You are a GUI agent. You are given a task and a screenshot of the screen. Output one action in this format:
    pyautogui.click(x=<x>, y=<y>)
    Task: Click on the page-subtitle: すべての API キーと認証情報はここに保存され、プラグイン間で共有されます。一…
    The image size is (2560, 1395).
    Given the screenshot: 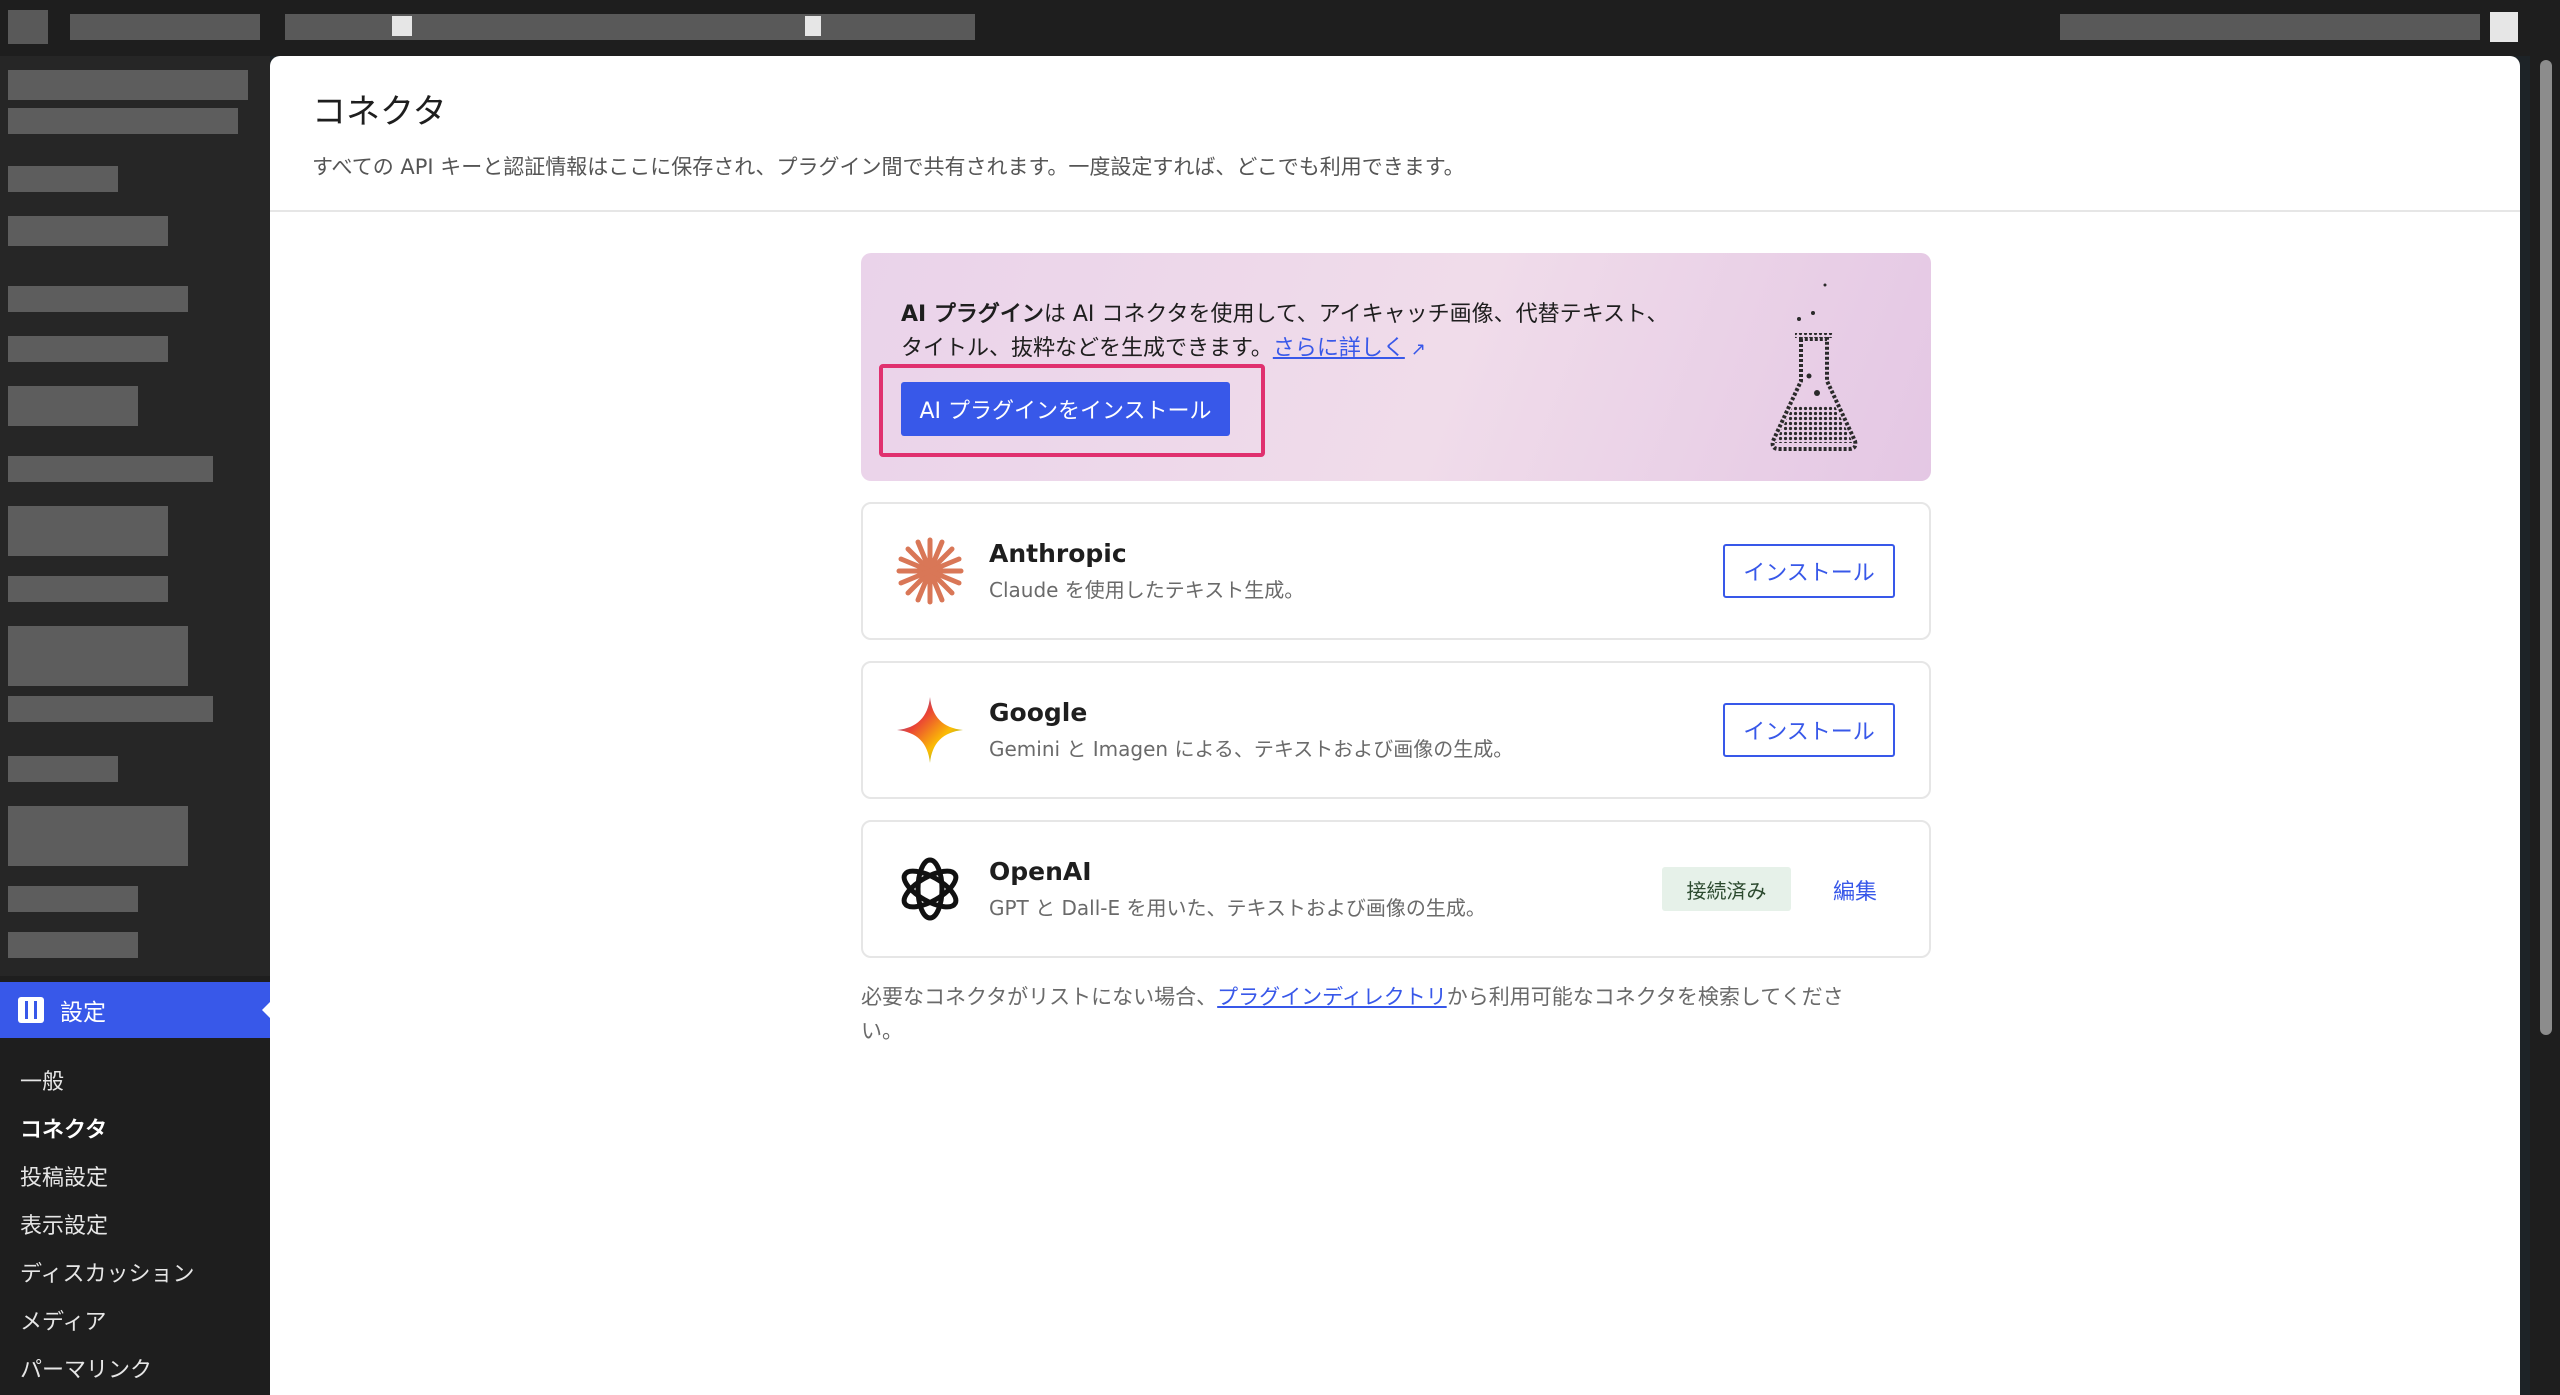 What is the action you would take?
    pyautogui.click(x=888, y=167)
    